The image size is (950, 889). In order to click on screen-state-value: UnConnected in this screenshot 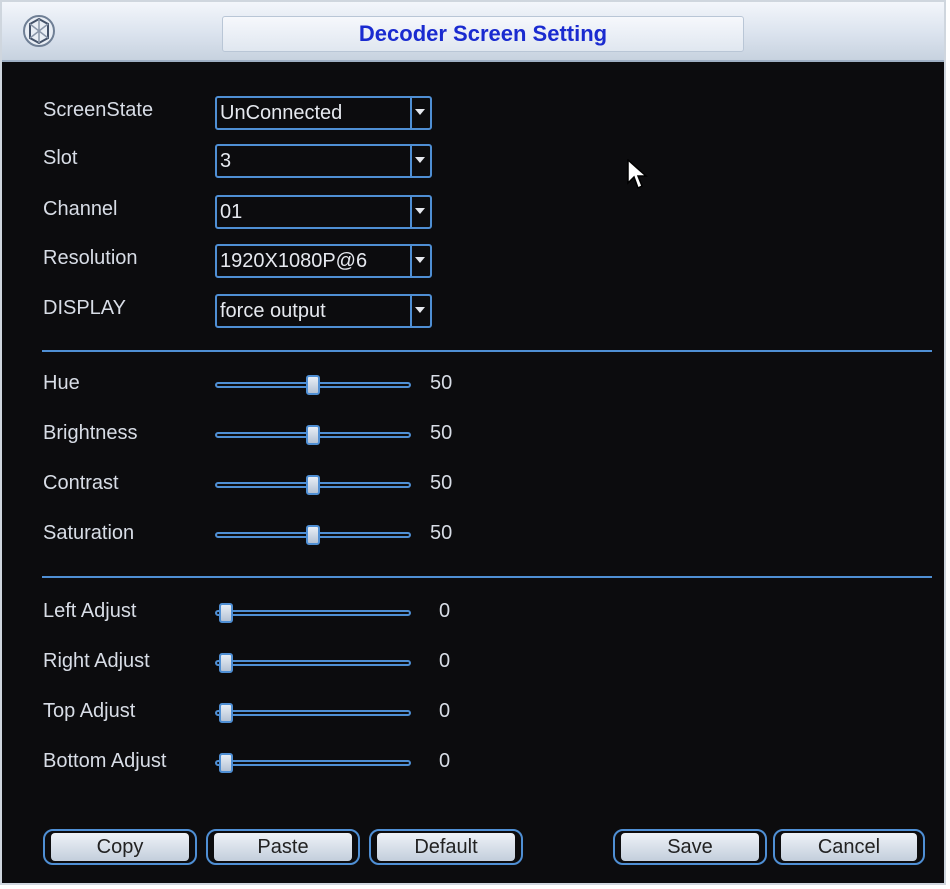, I will do `click(281, 113)`.